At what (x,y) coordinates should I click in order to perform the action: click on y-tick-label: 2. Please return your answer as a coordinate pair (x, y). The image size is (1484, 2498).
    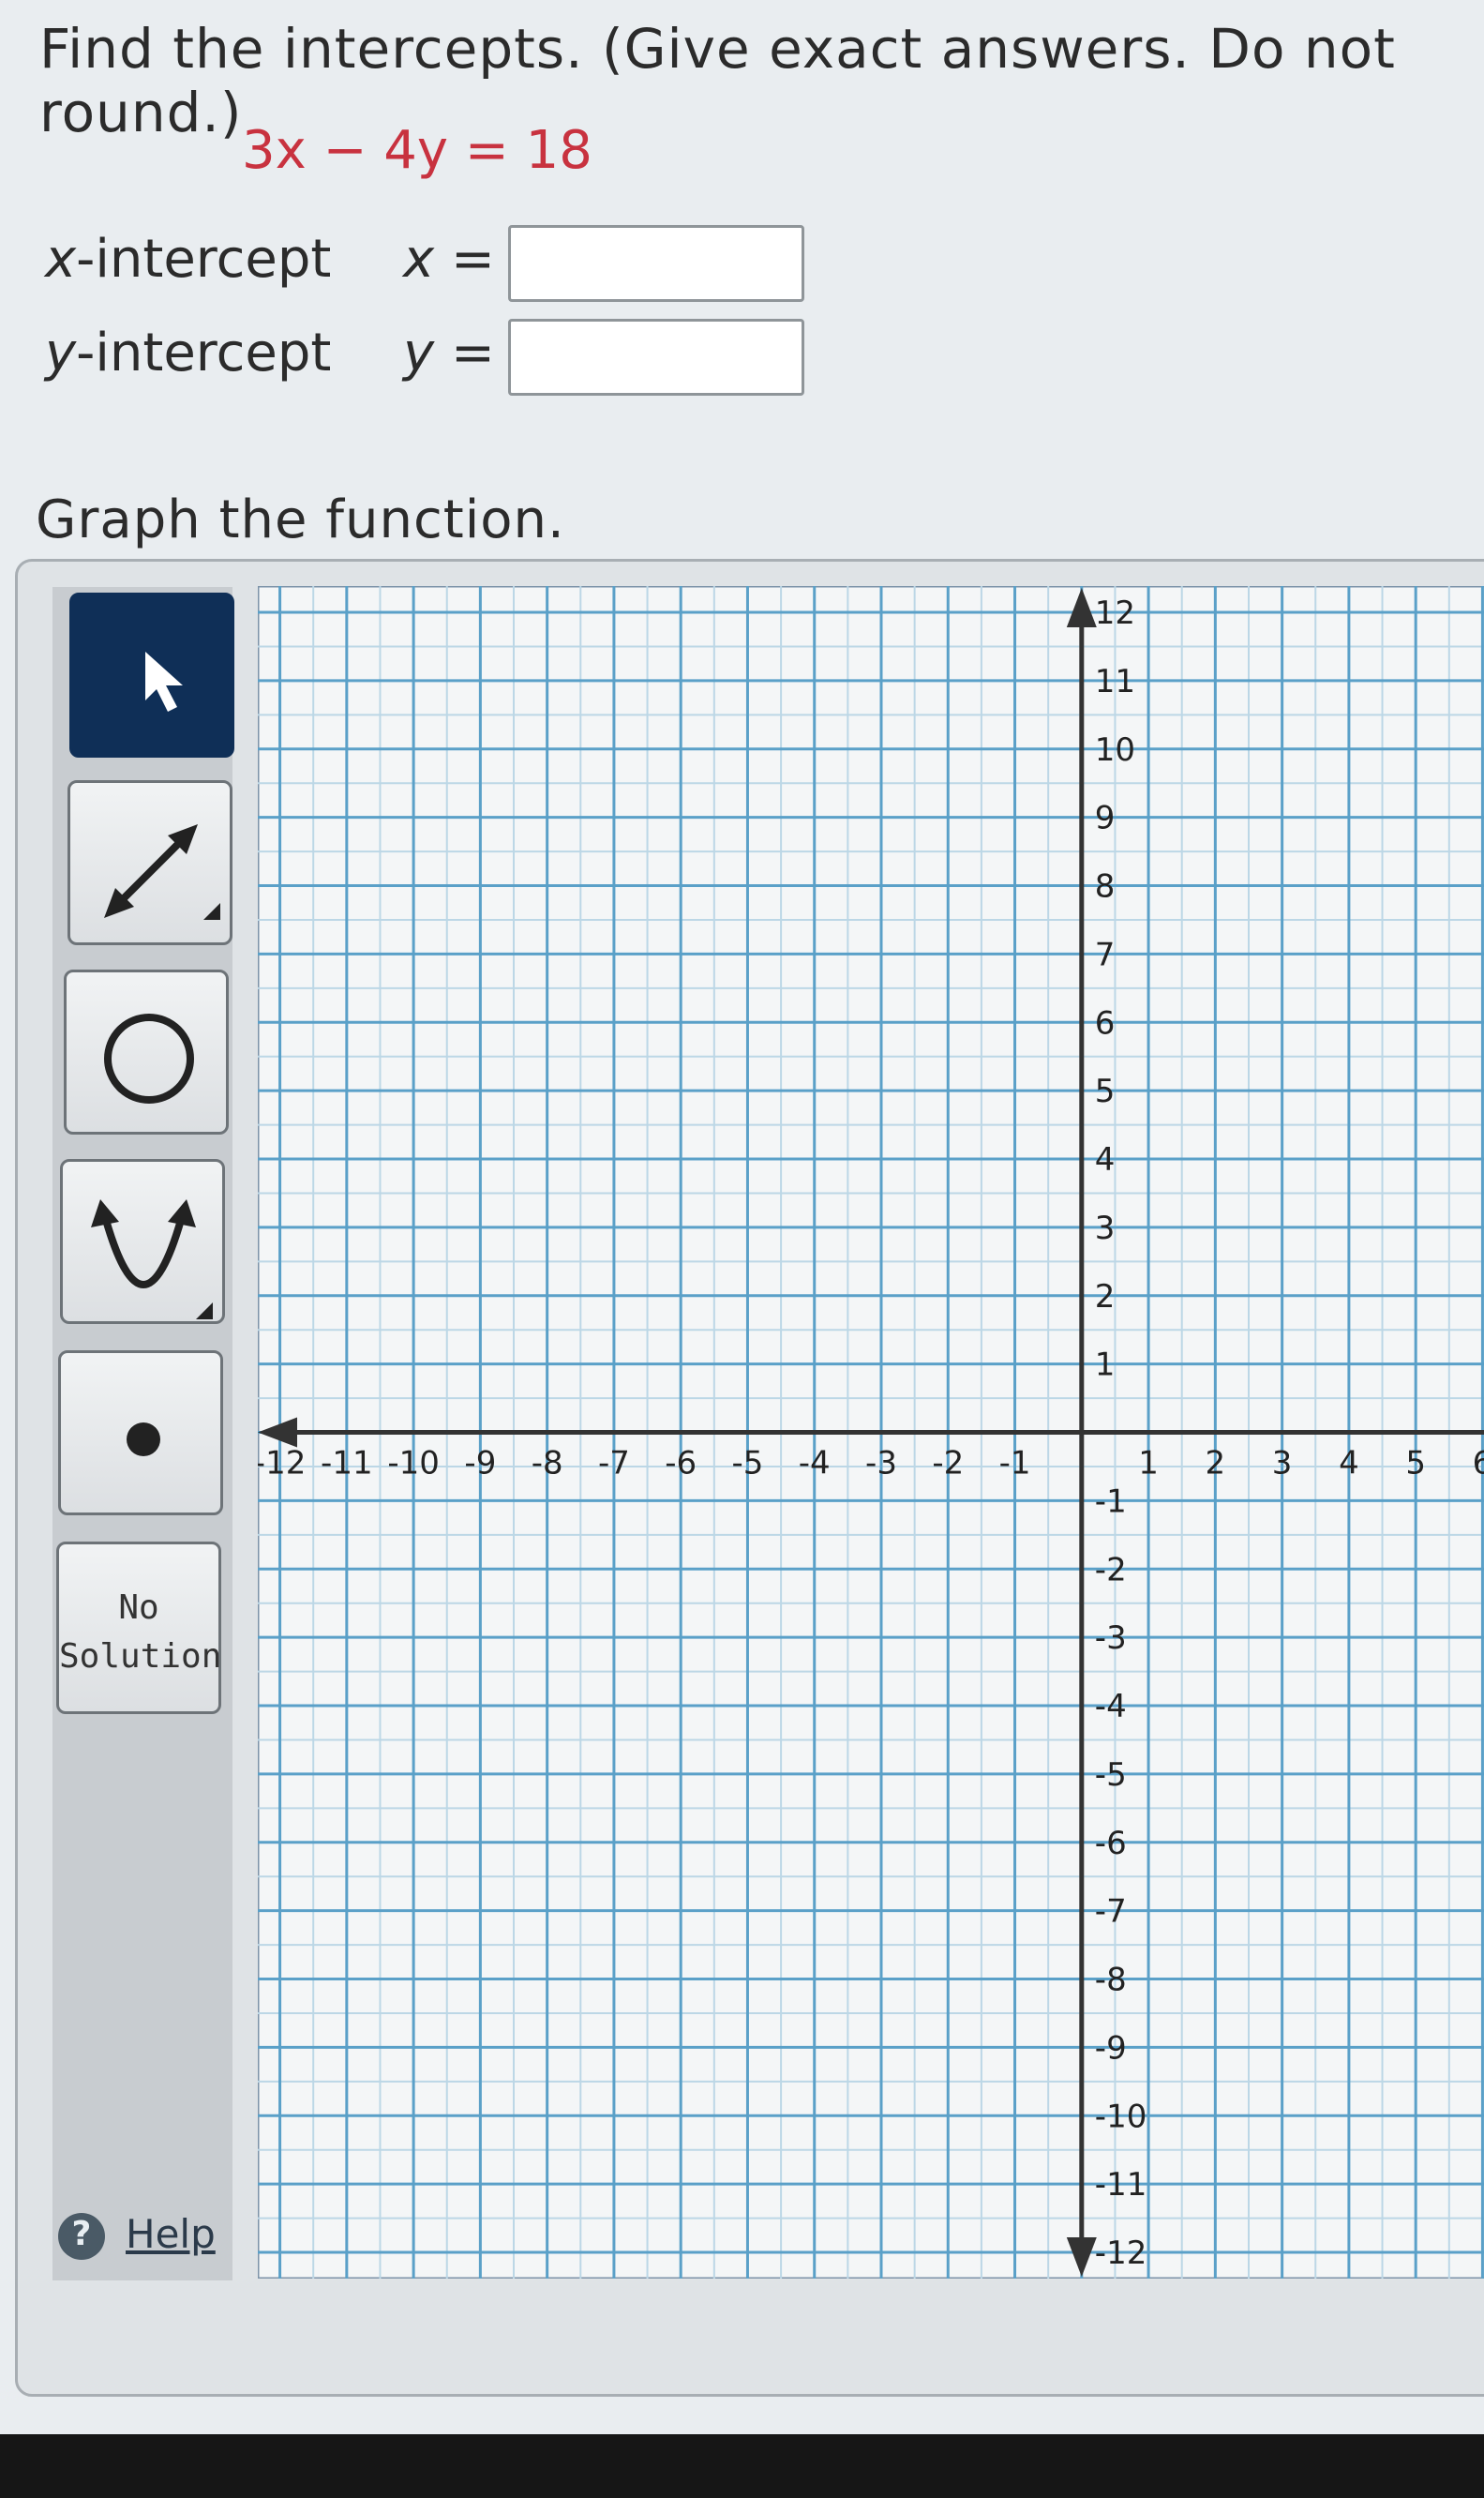
    Looking at the image, I should click on (1105, 1297).